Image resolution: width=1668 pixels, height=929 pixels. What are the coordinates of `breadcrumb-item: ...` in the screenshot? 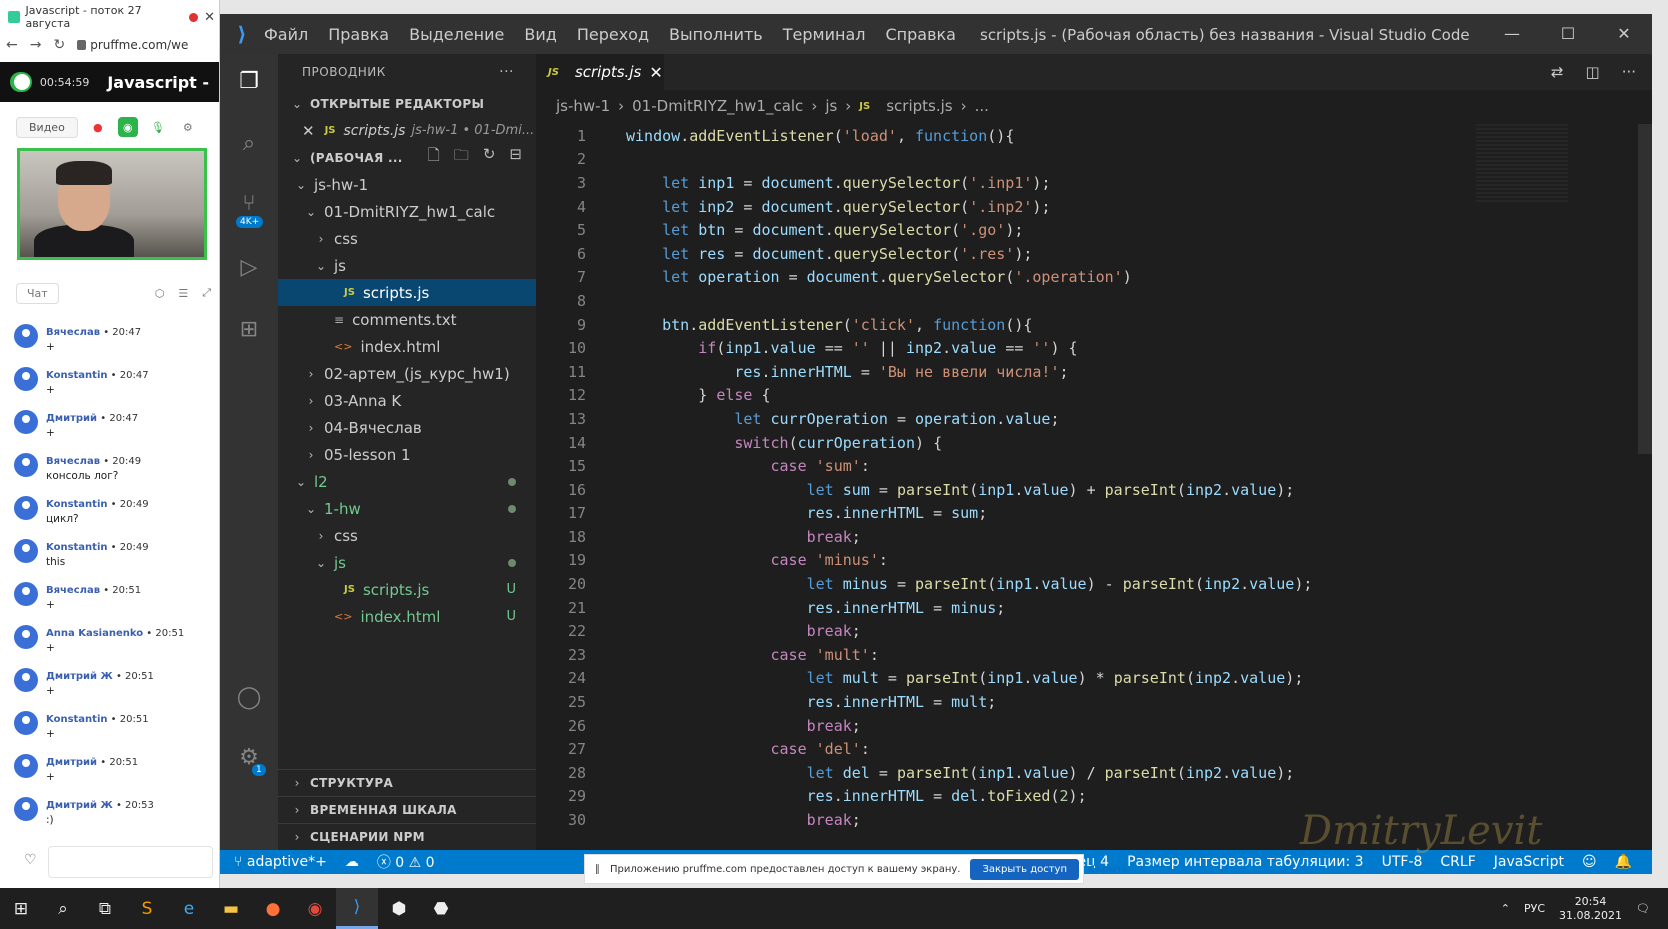 It's located at (982, 106).